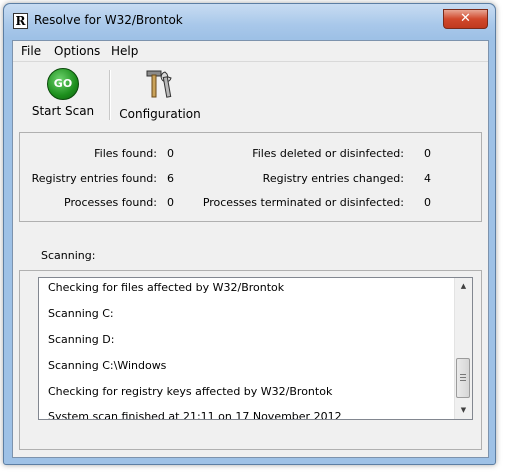 This screenshot has height=473, width=505. Describe the element at coordinates (463, 286) in the screenshot. I see `scroll-up-icon: ▲` at that location.